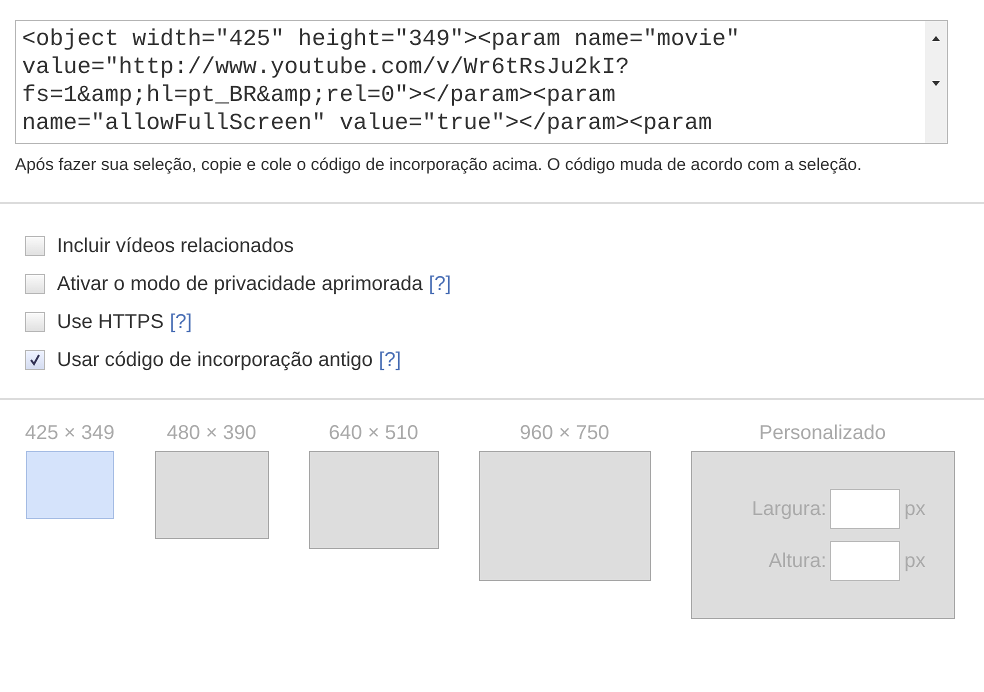 The height and width of the screenshot is (692, 984). I want to click on checkmark-icon, so click(35, 360).